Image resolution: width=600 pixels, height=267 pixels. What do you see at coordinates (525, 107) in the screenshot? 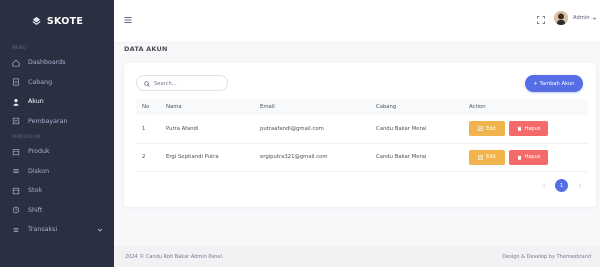
I see `column-header: Action` at bounding box center [525, 107].